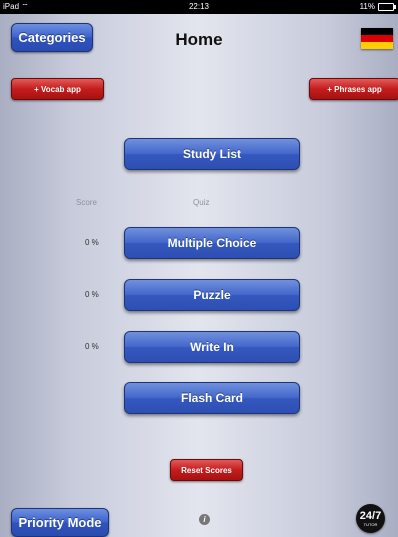 The width and height of the screenshot is (398, 537). Describe the element at coordinates (92, 294) in the screenshot. I see `puzzle-score: 0 %` at that location.